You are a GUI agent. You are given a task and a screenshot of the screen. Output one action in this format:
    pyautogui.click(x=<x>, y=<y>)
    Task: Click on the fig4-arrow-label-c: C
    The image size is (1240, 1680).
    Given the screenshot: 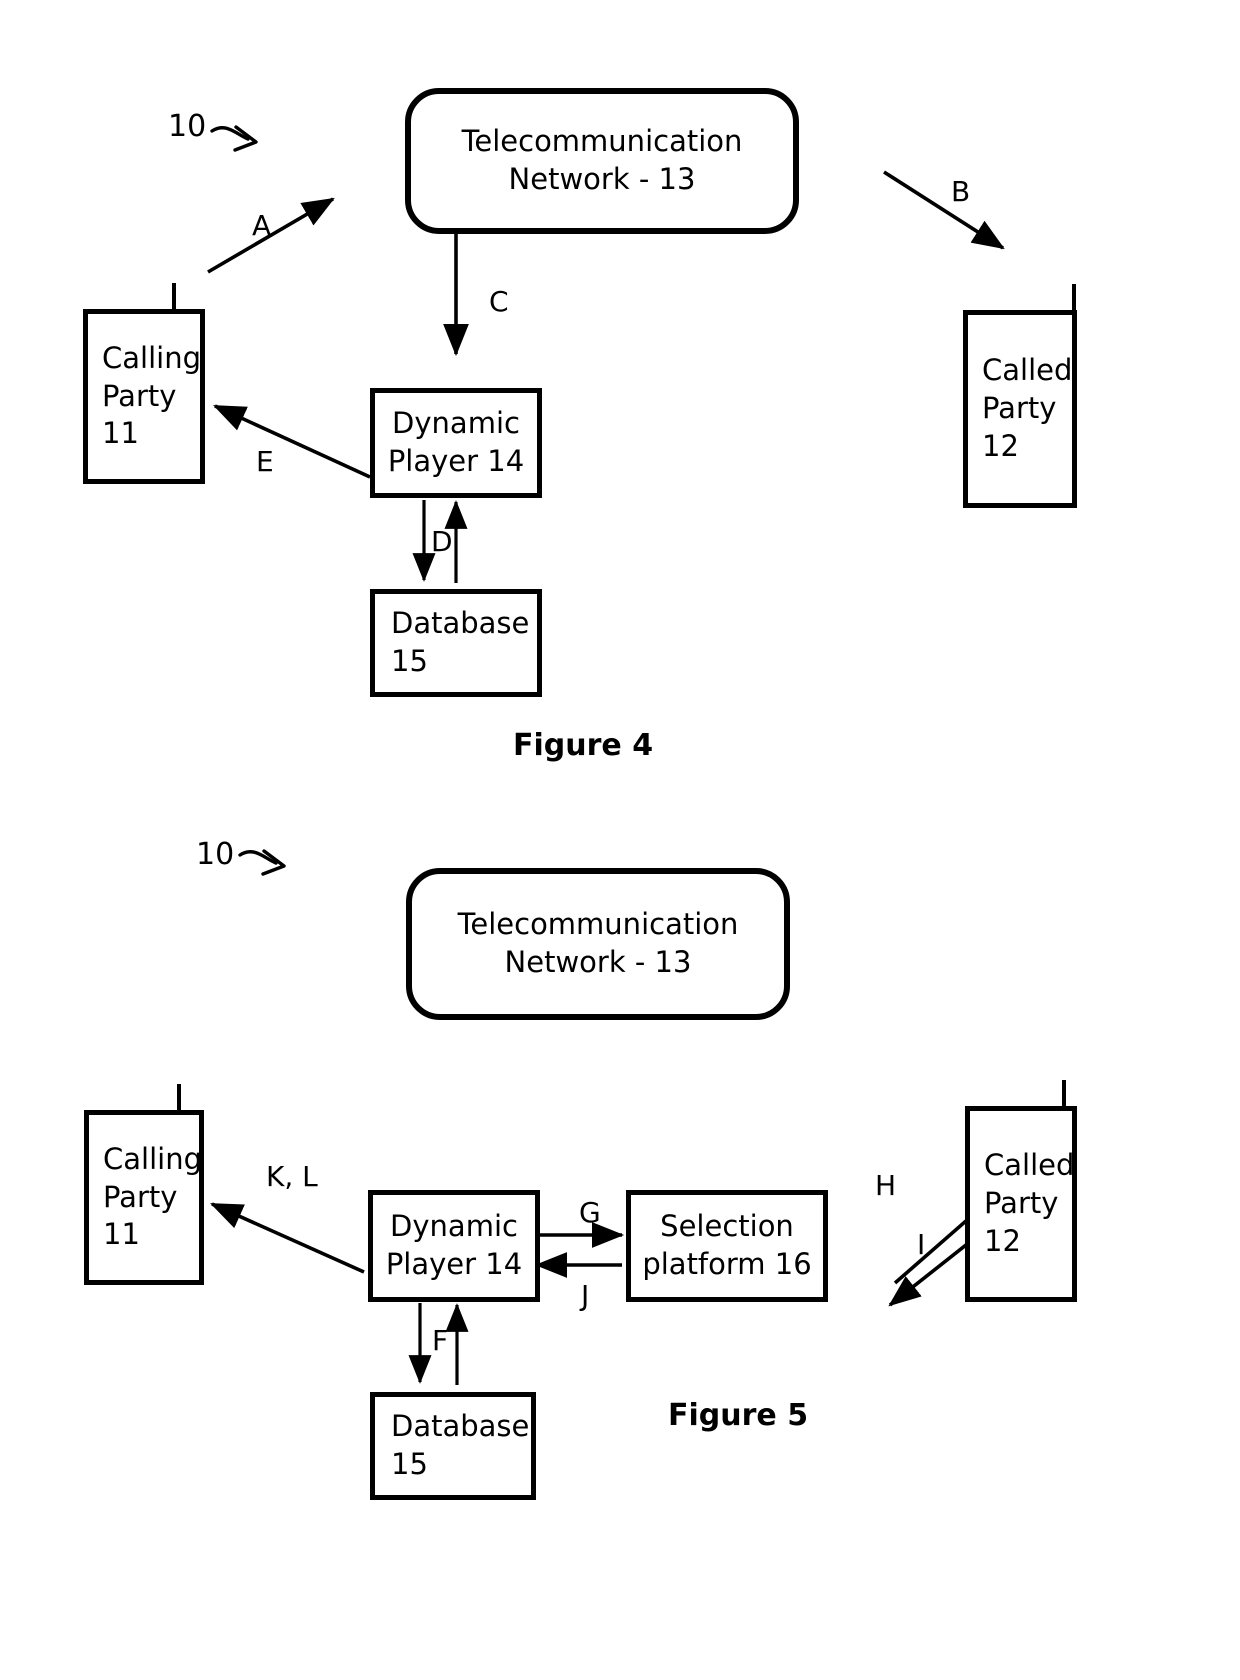 What is the action you would take?
    pyautogui.click(x=499, y=301)
    